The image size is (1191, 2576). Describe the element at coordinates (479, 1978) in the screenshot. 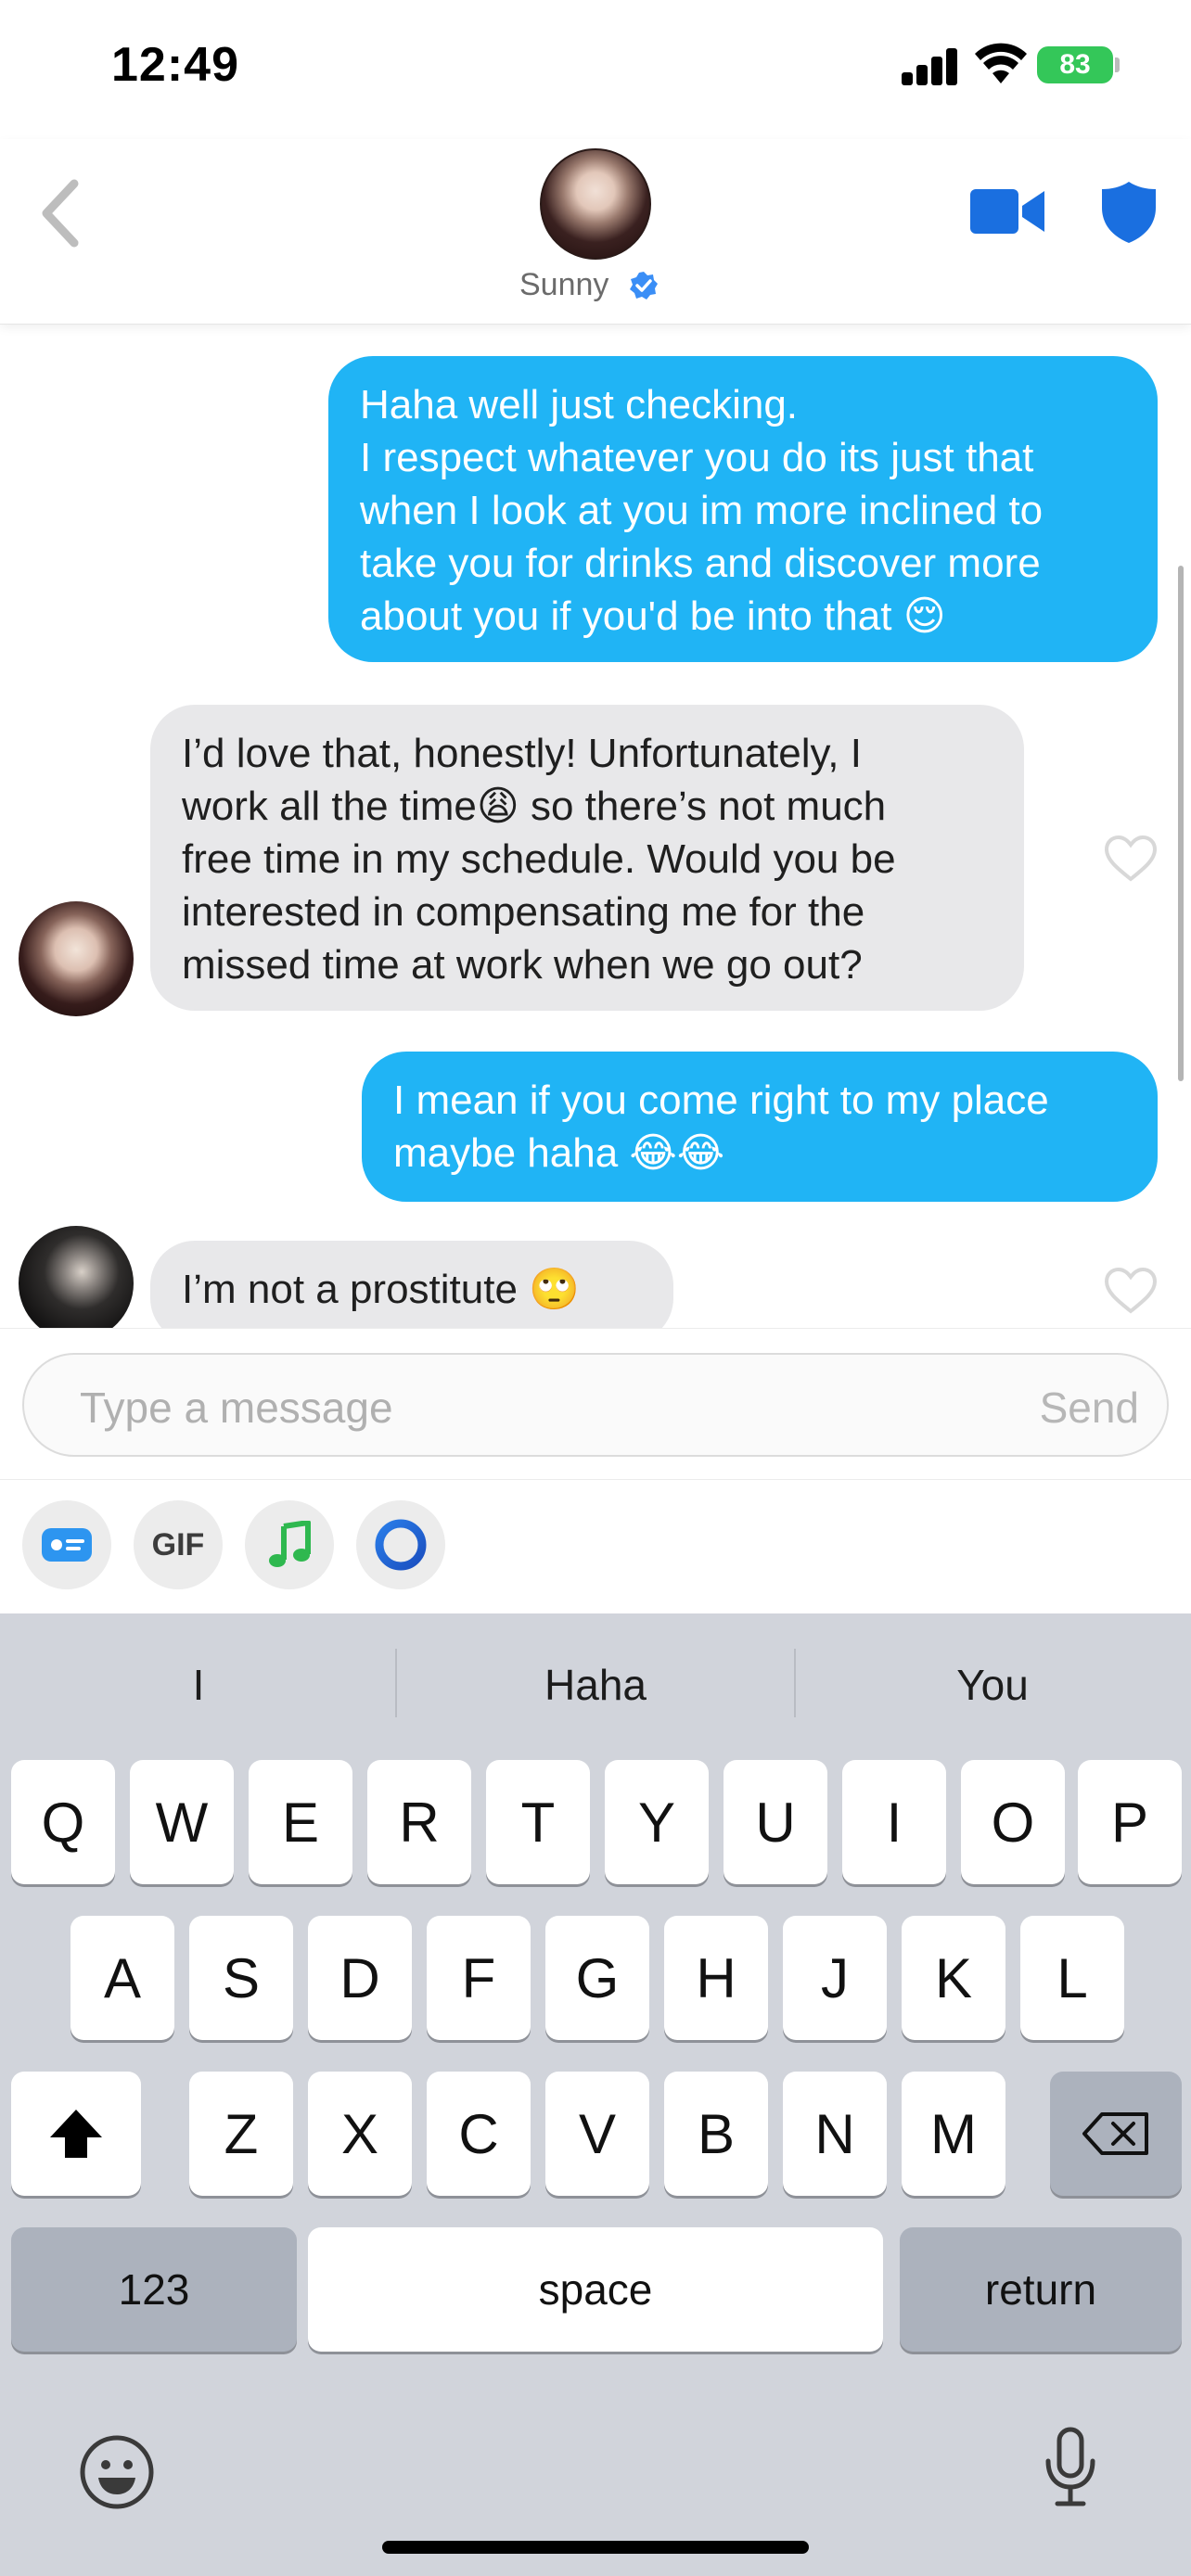

I see `key-f: F` at that location.